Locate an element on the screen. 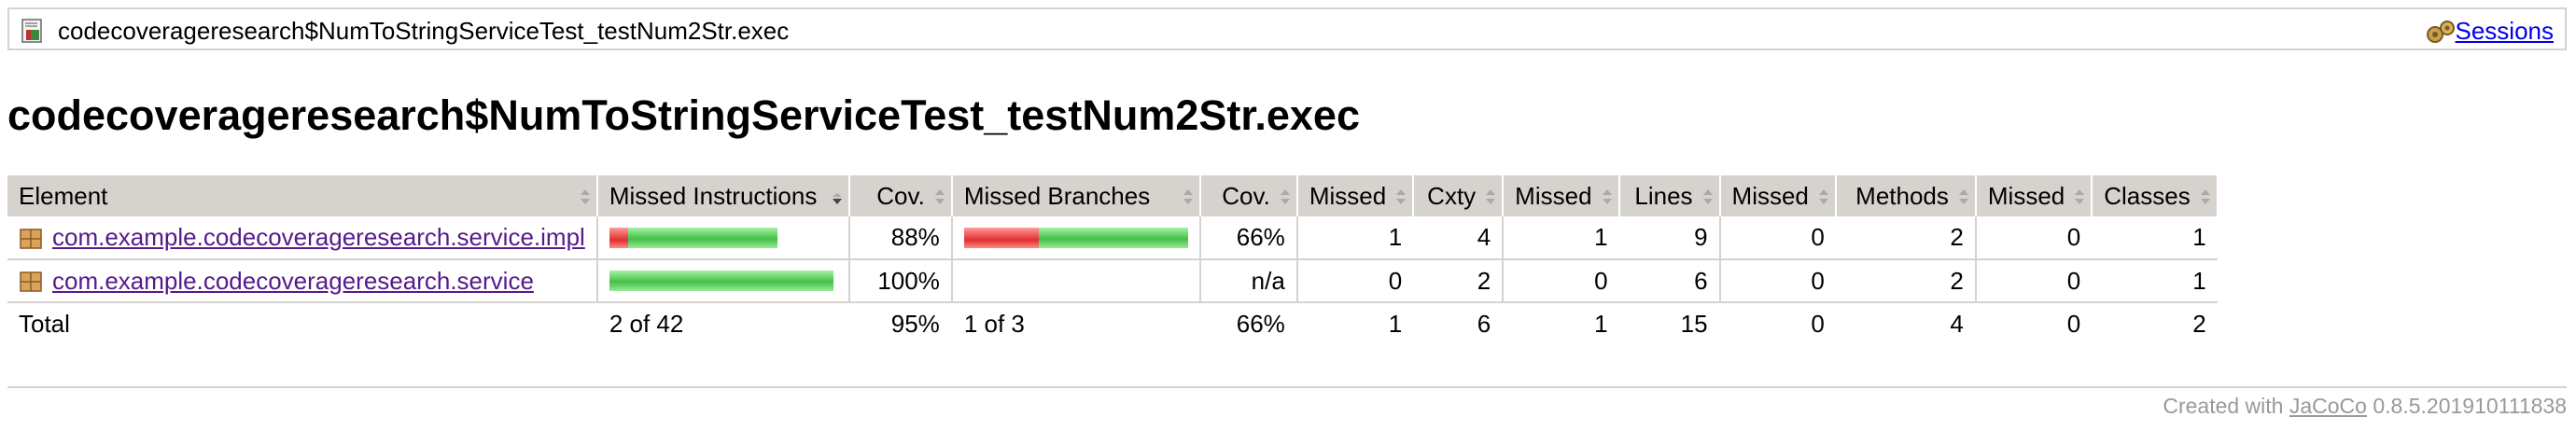 This screenshot has height=431, width=2576. total-instr-cov: 95% is located at coordinates (900, 323).